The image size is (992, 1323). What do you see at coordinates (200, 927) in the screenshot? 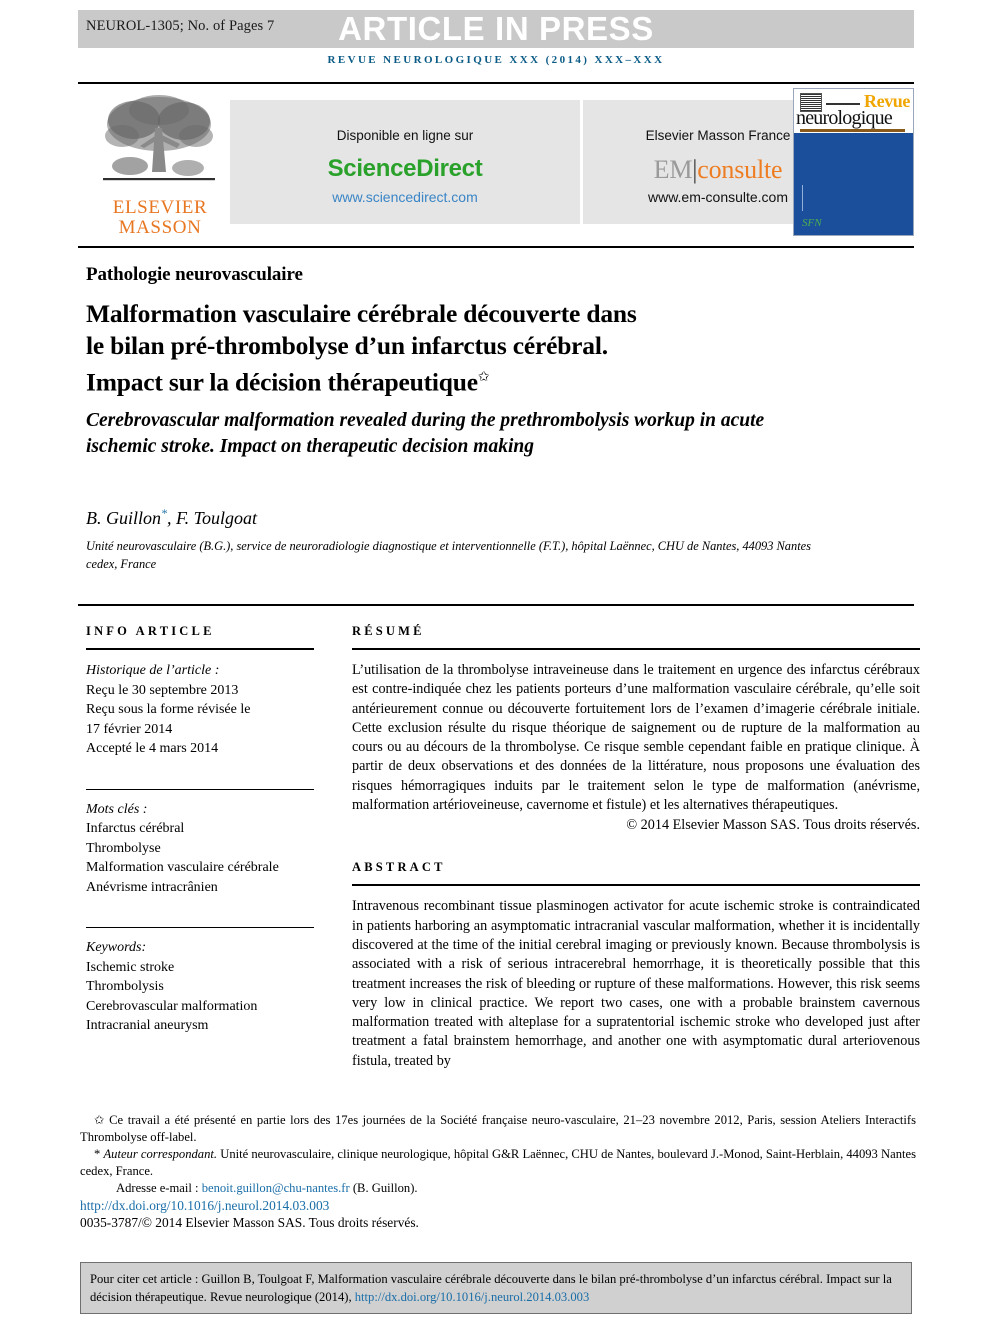
I see `keywords-en-rule` at bounding box center [200, 927].